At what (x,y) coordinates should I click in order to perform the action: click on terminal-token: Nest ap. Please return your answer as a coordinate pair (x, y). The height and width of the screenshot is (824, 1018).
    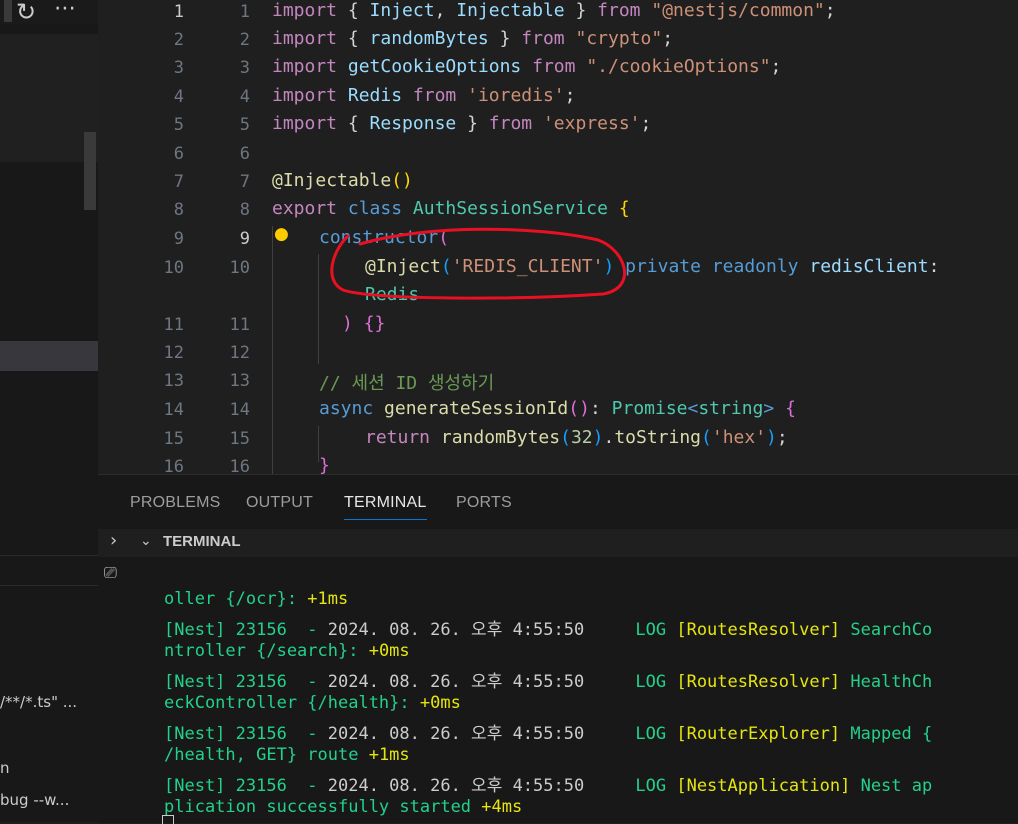
    Looking at the image, I should click on (896, 786).